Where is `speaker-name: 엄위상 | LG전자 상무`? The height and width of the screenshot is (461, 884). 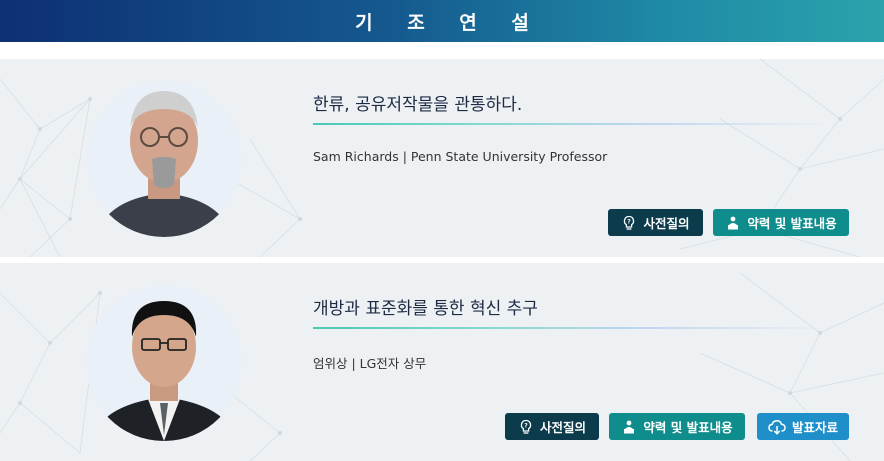 speaker-name: 엄위상 | LG전자 상무 is located at coordinates (370, 363).